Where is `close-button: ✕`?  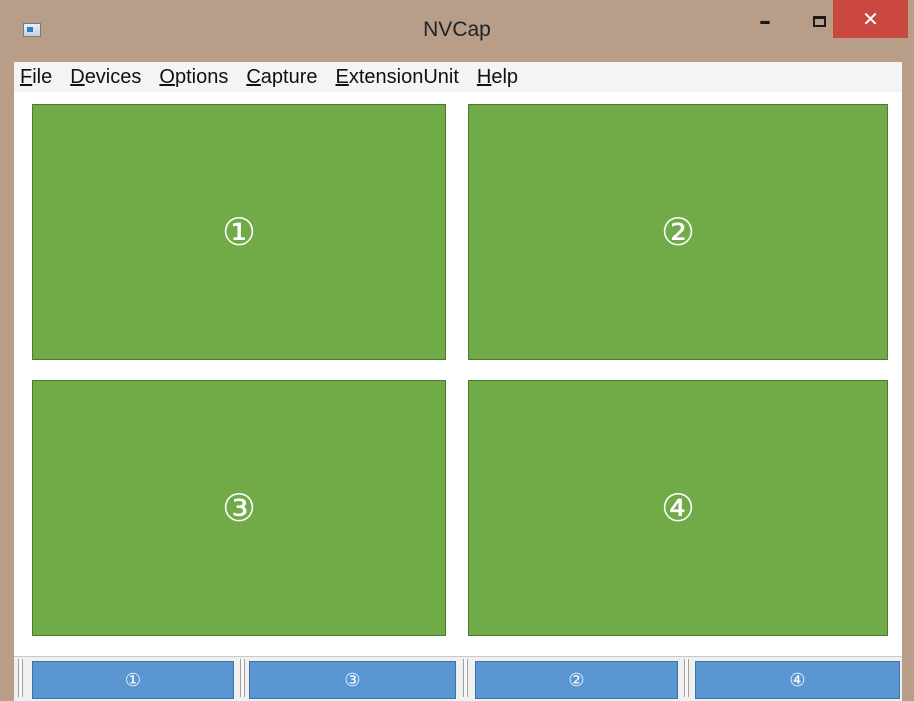 close-button: ✕ is located at coordinates (870, 19).